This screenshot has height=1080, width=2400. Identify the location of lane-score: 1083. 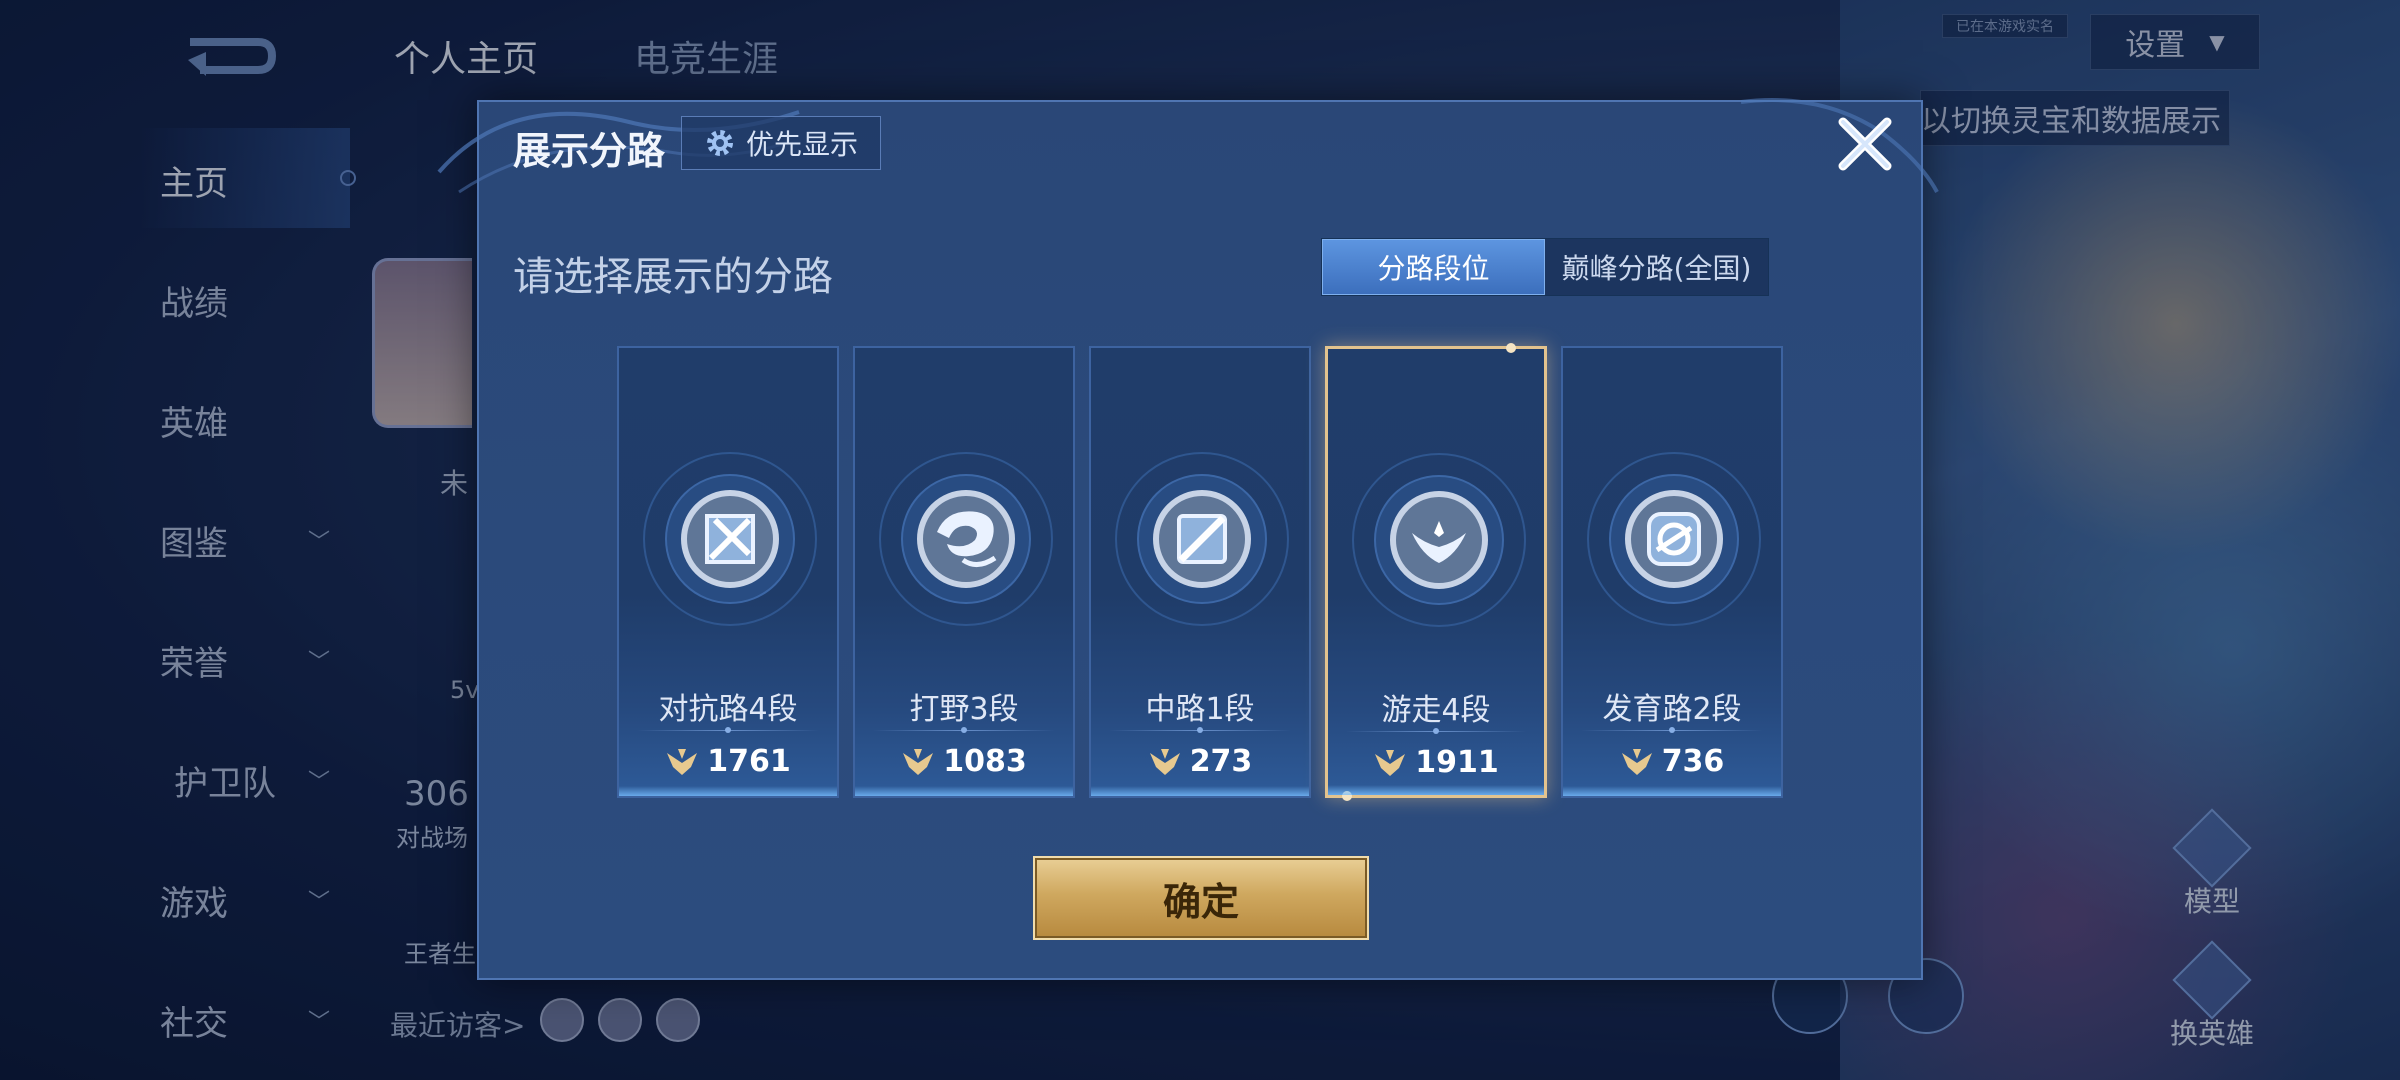
(964, 761).